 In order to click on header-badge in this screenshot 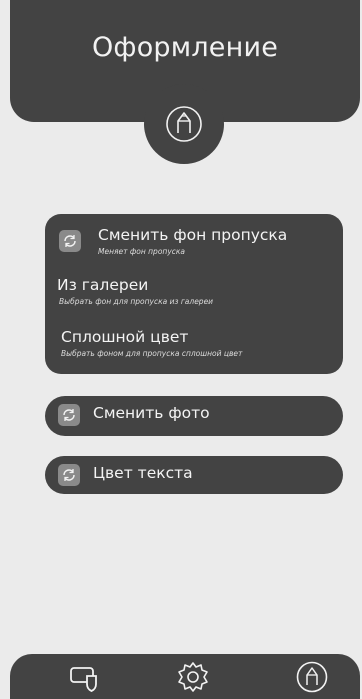, I will do `click(184, 124)`.